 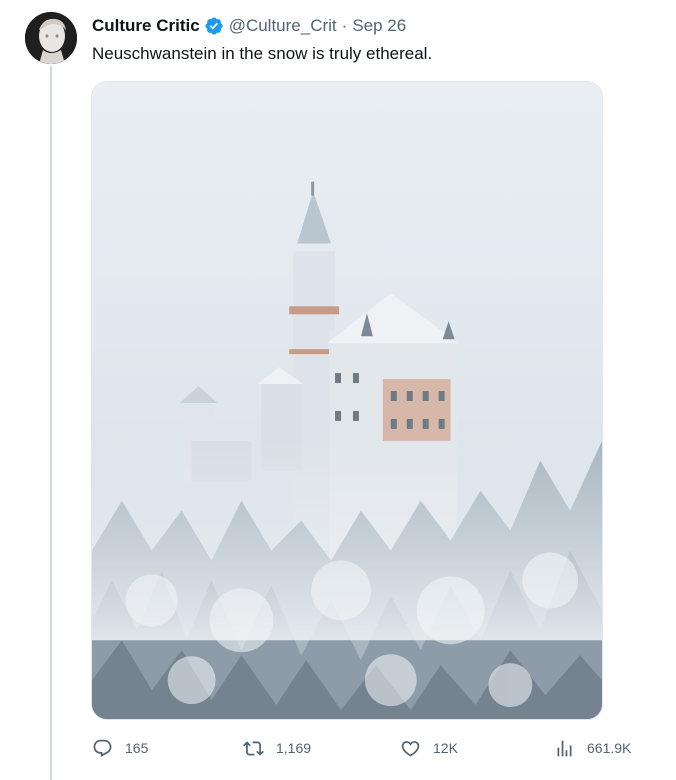 What do you see at coordinates (120, 748) in the screenshot?
I see `reply-button: 165` at bounding box center [120, 748].